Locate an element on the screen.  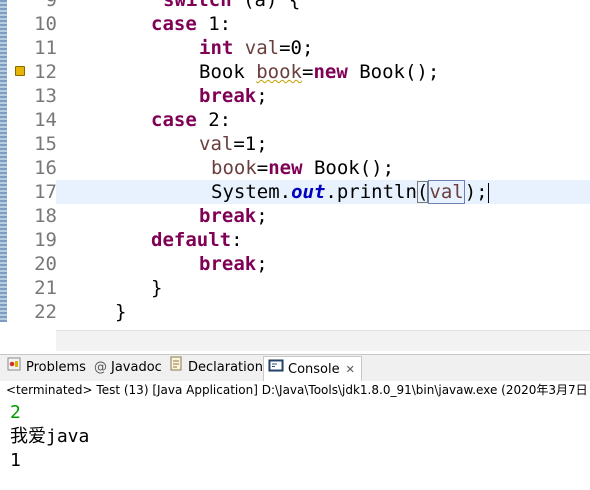
line-number: 16 is located at coordinates (45, 168).